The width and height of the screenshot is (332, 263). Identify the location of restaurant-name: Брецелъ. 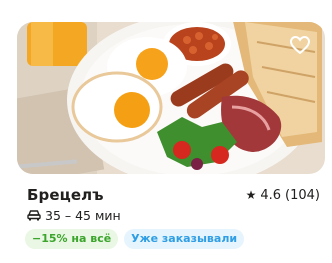
(65, 195).